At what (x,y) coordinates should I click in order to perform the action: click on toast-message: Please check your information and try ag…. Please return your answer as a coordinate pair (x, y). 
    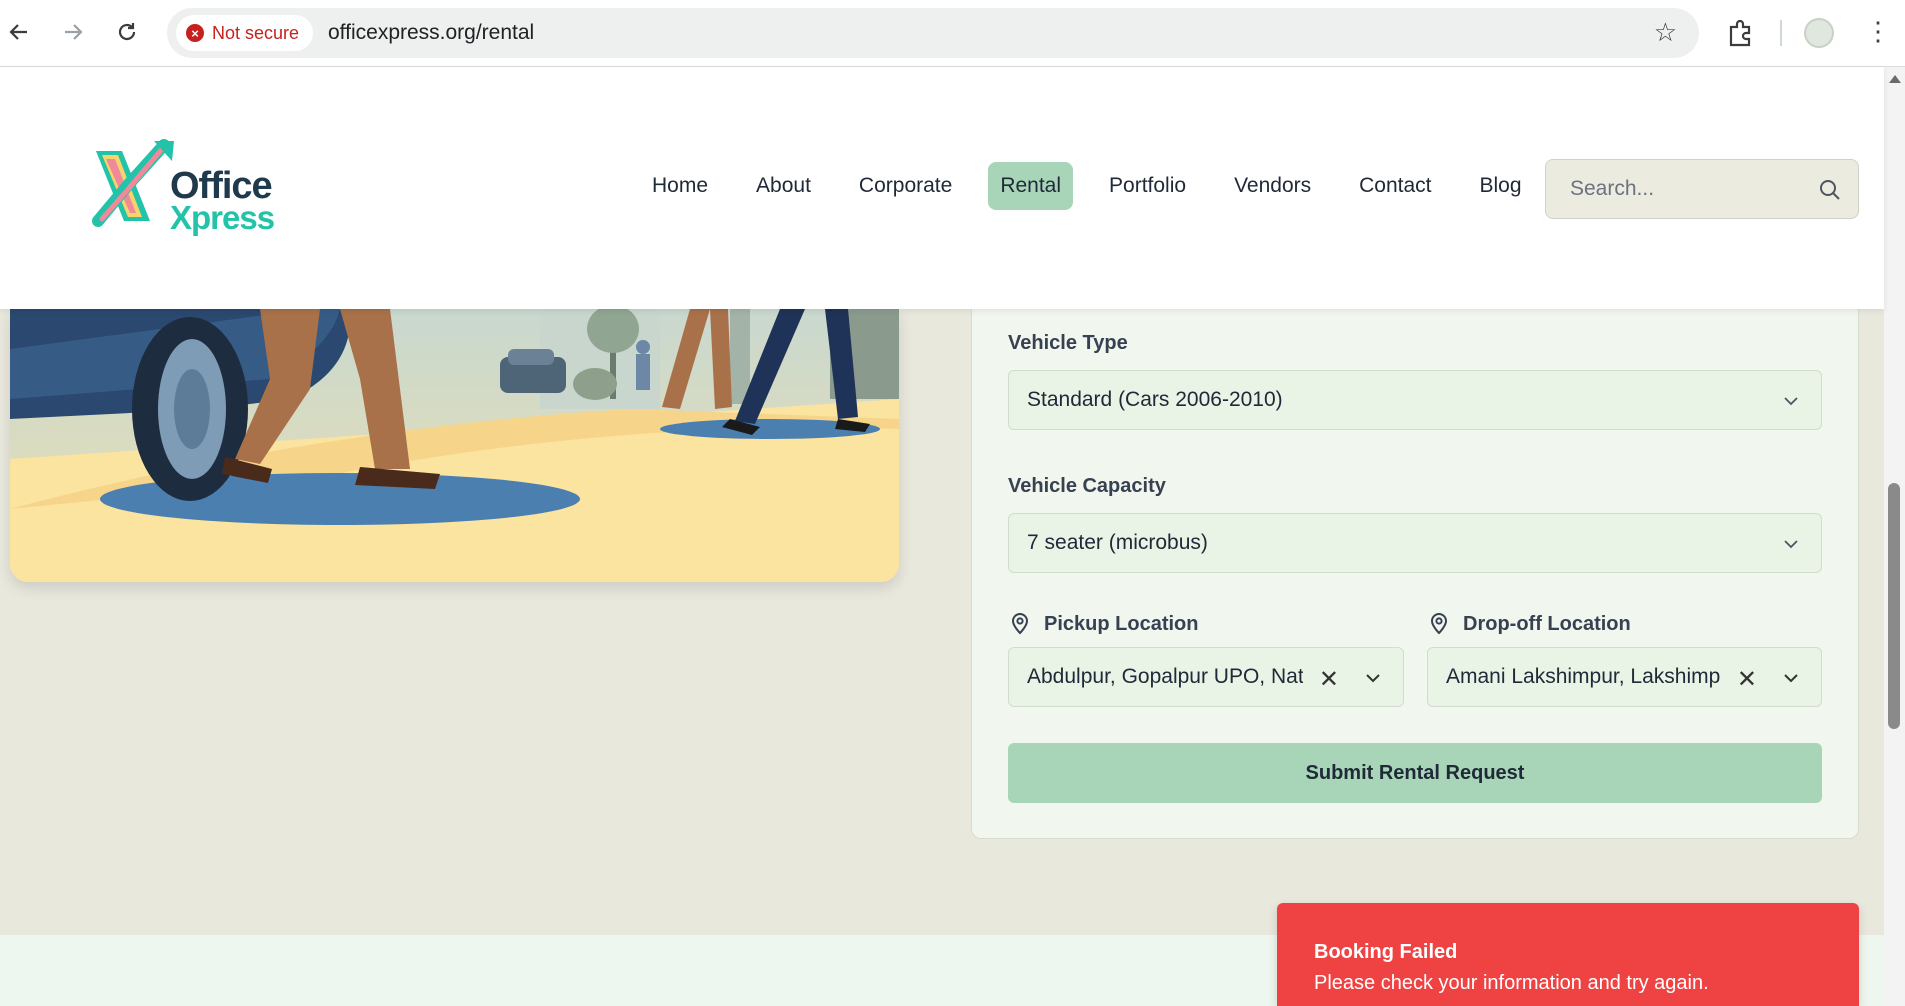
    Looking at the image, I should click on (1511, 983).